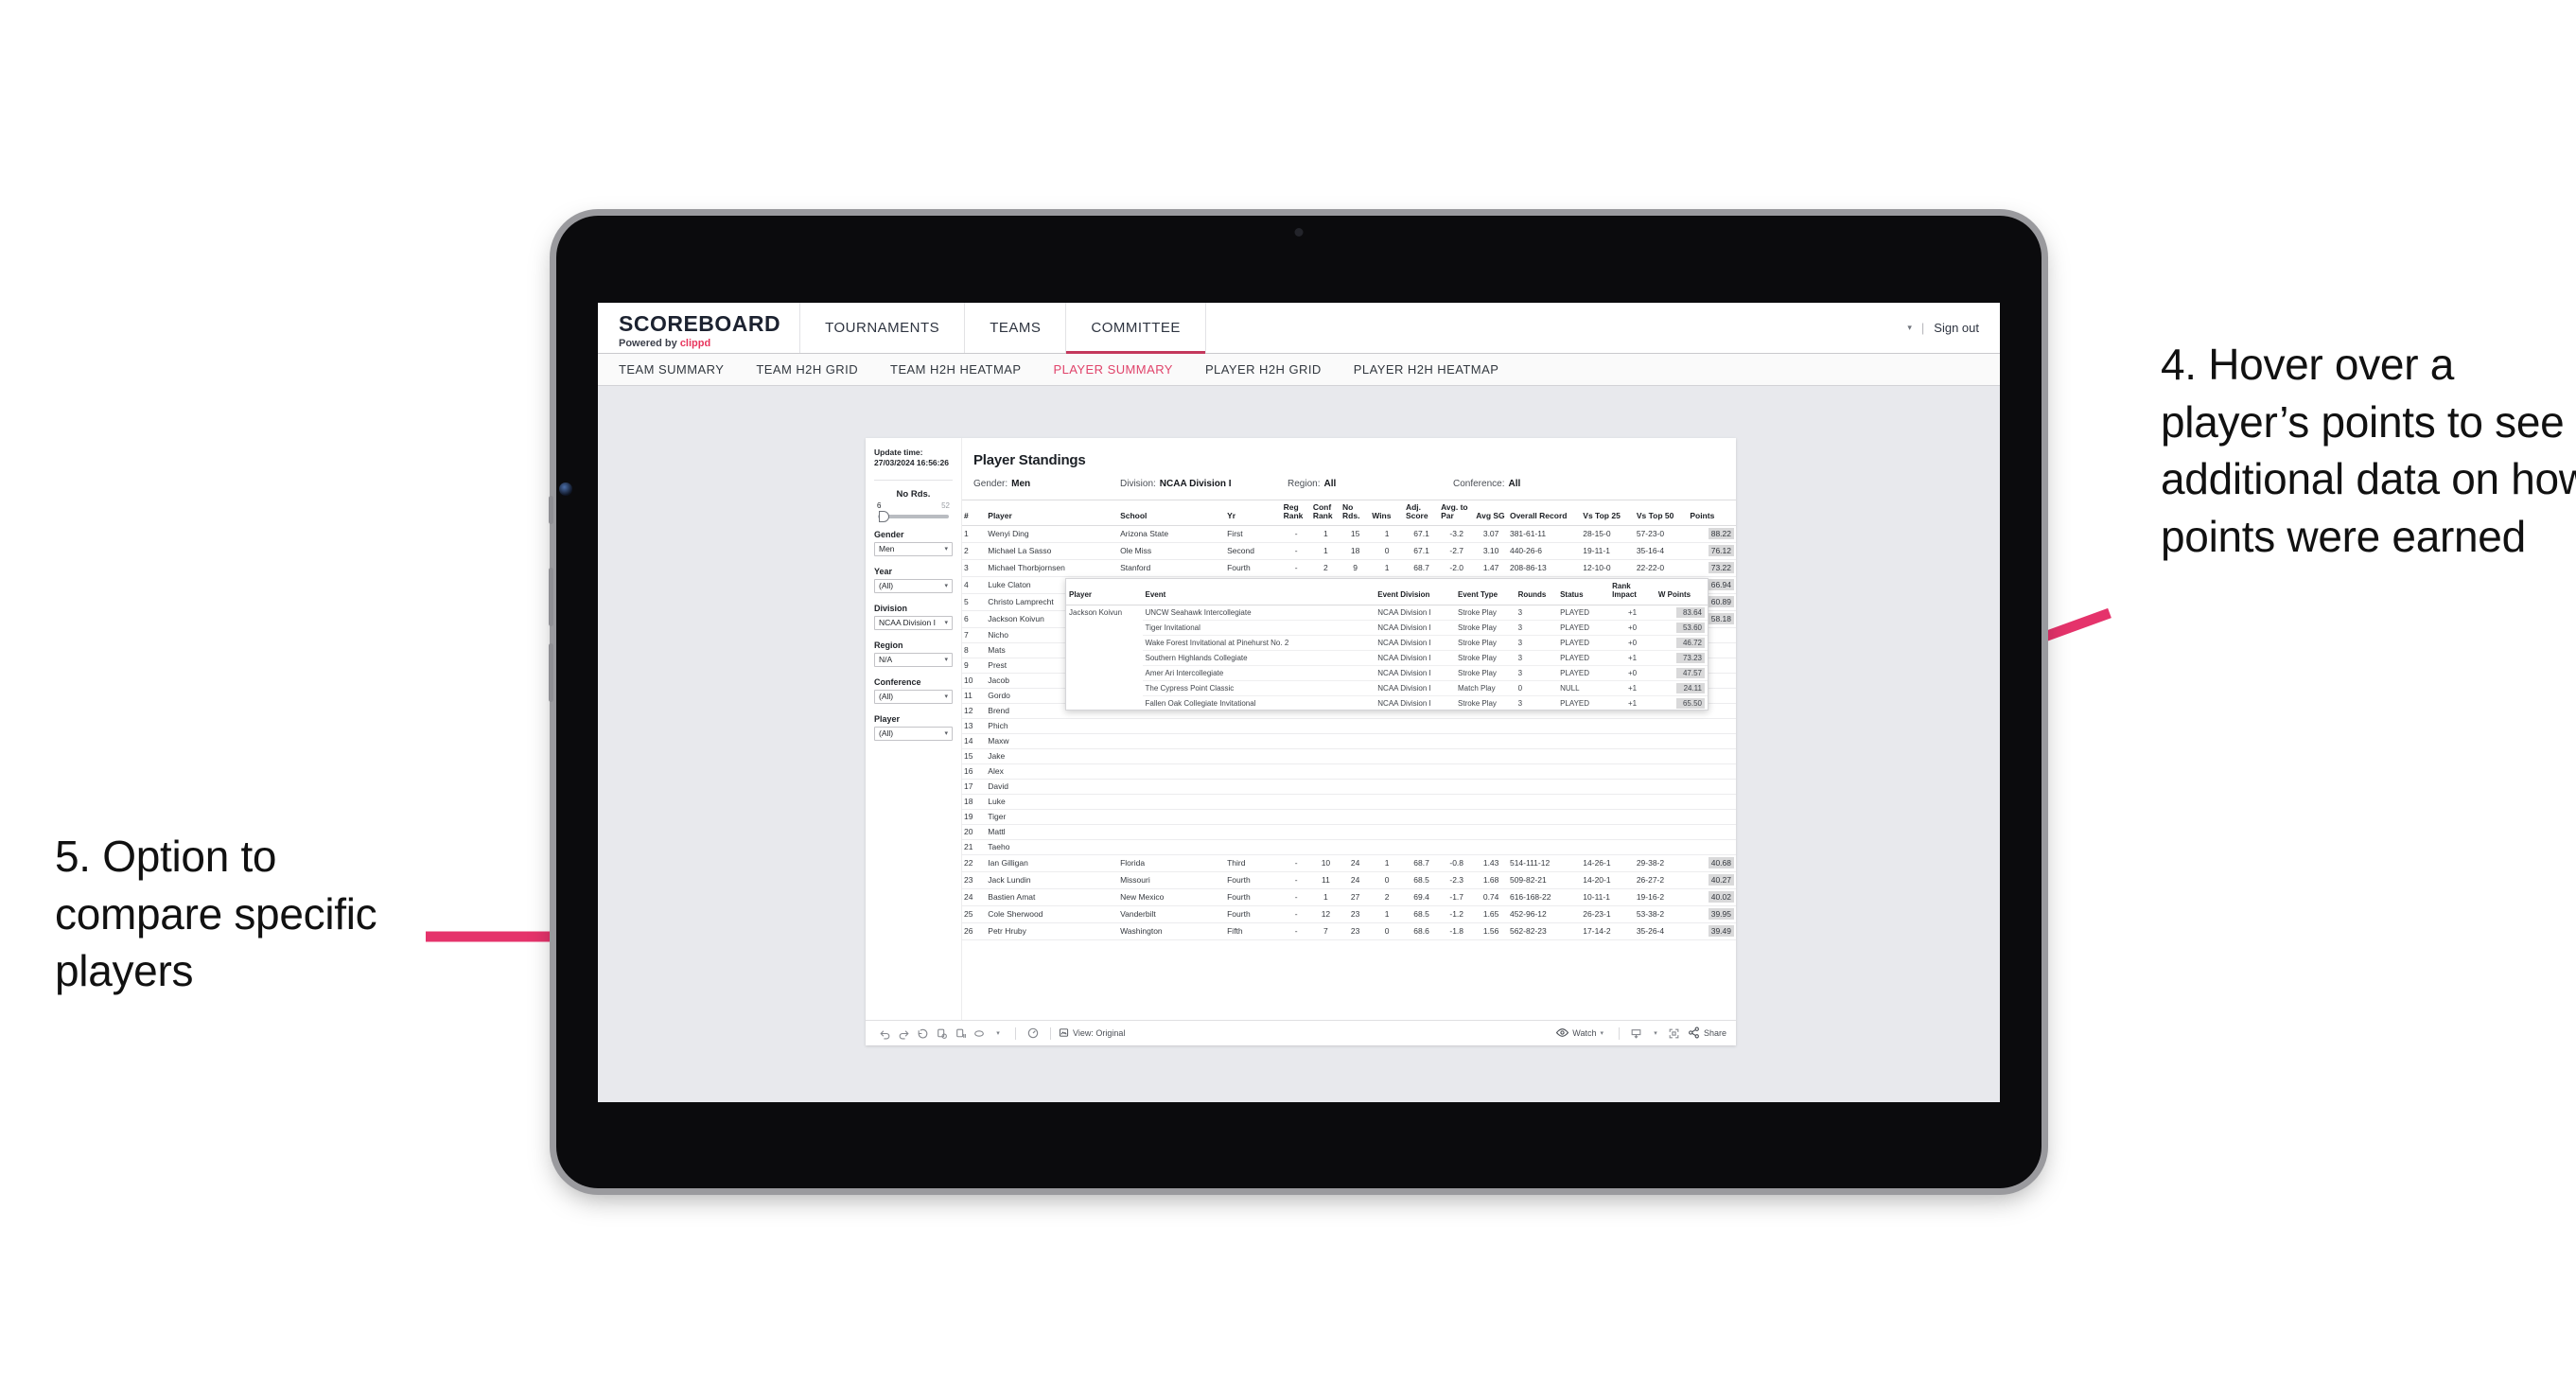 This screenshot has width=2576, height=1386. Describe the element at coordinates (914, 622) in the screenshot. I see `filter-division-select: NCAA Division I ▾` at that location.